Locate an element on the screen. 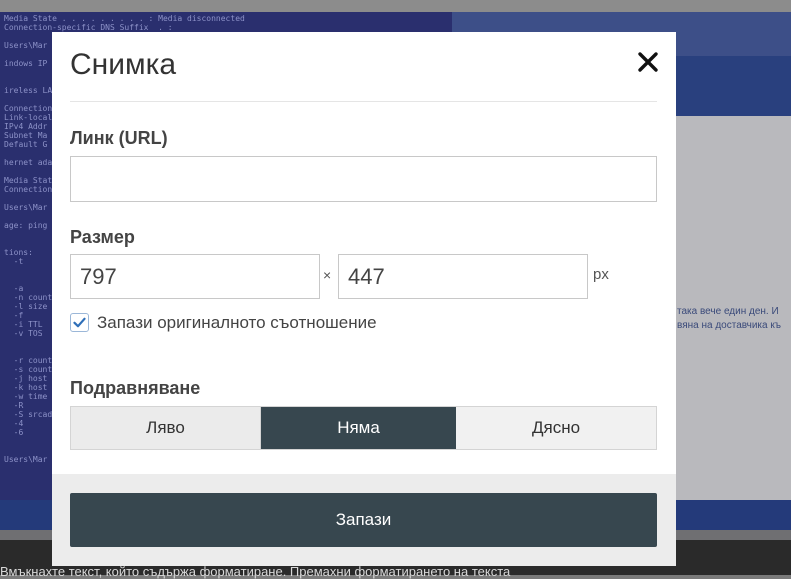 This screenshot has height=579, width=791. checkmark-icon is located at coordinates (79, 322).